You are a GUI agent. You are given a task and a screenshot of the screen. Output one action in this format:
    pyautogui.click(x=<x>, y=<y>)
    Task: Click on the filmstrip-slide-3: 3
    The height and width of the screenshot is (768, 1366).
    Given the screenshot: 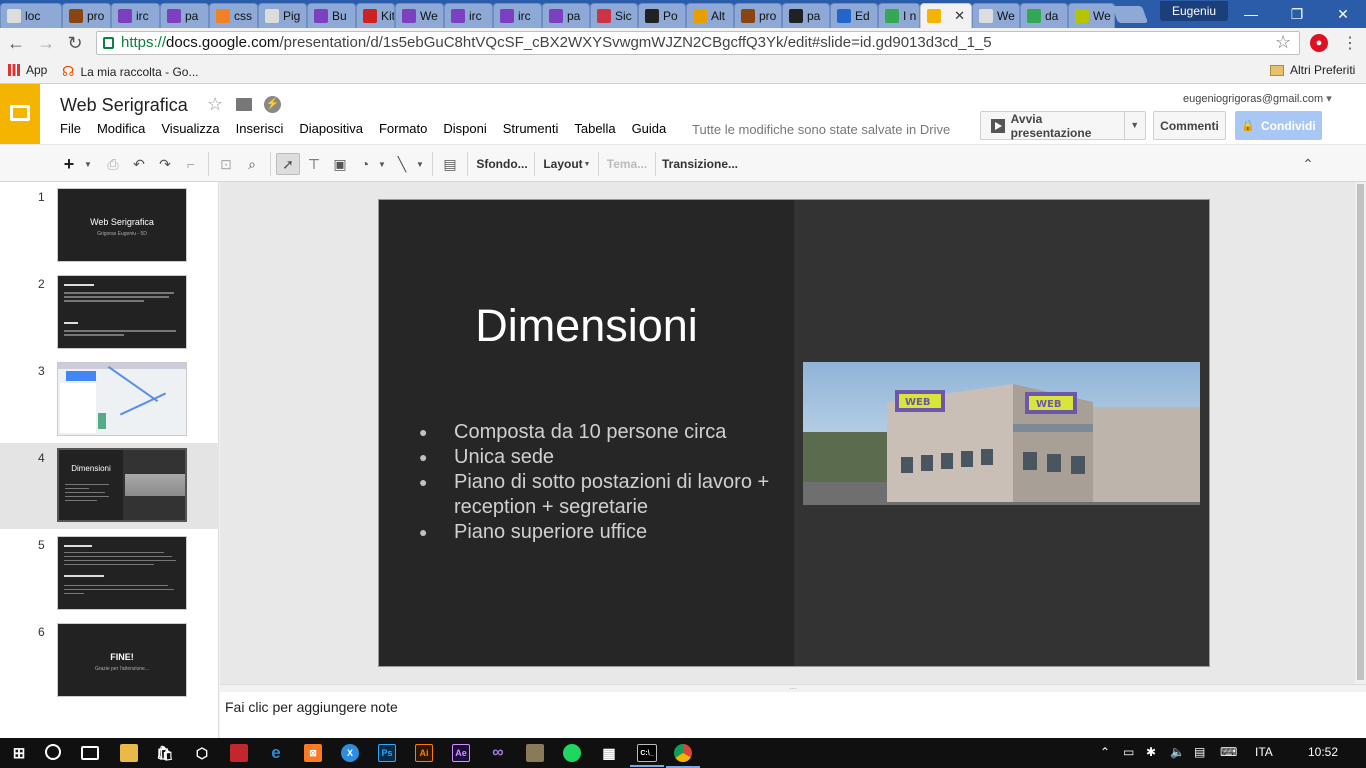 What is the action you would take?
    pyautogui.click(x=109, y=399)
    